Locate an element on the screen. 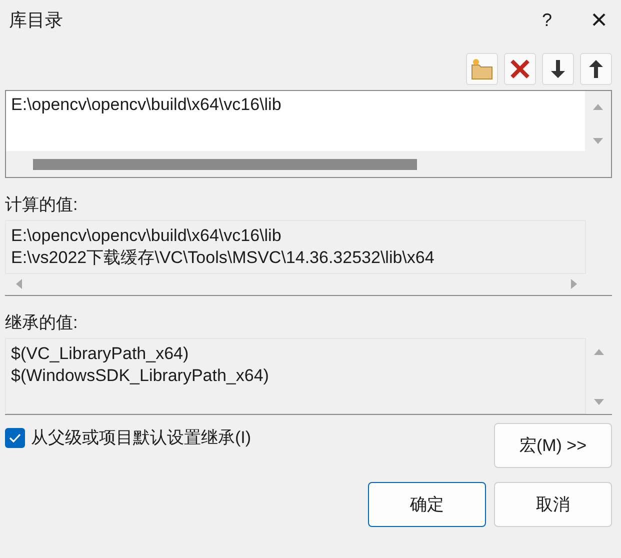 The width and height of the screenshot is (621, 558). check-icon is located at coordinates (15, 437).